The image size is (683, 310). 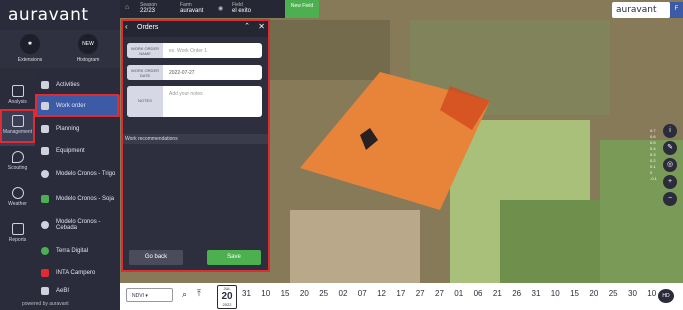 I want to click on season-selector: Season 22/23, so click(x=148, y=8).